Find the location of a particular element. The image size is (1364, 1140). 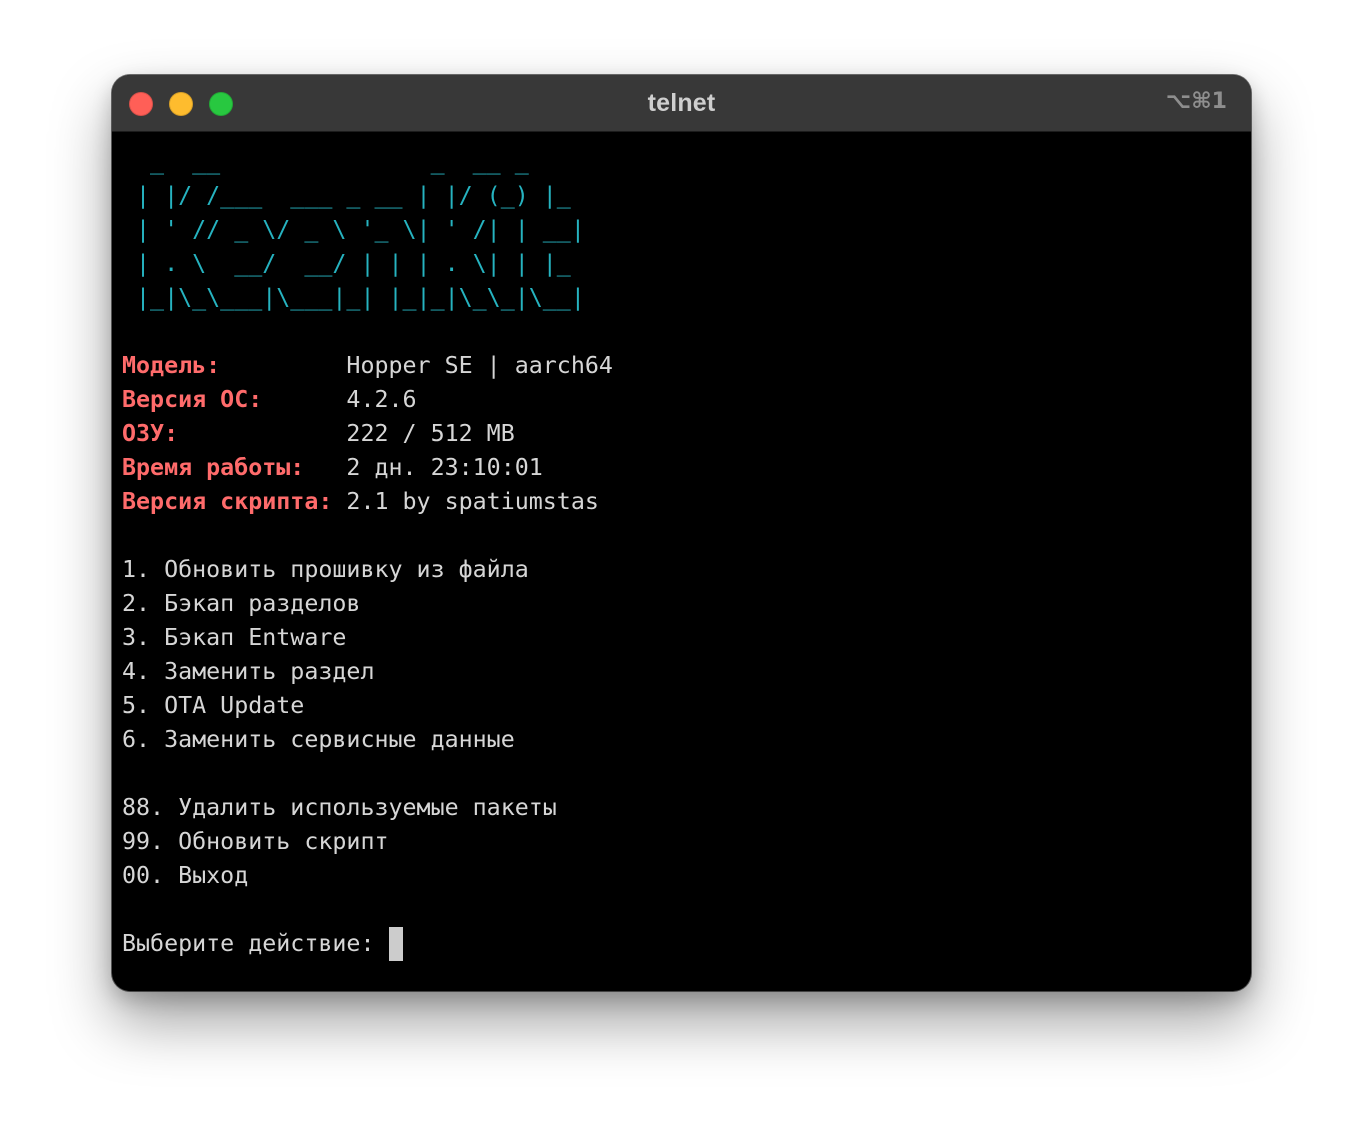

menu-item-replace-service-data: 6. Заменить сервисные данные is located at coordinates (318, 739).